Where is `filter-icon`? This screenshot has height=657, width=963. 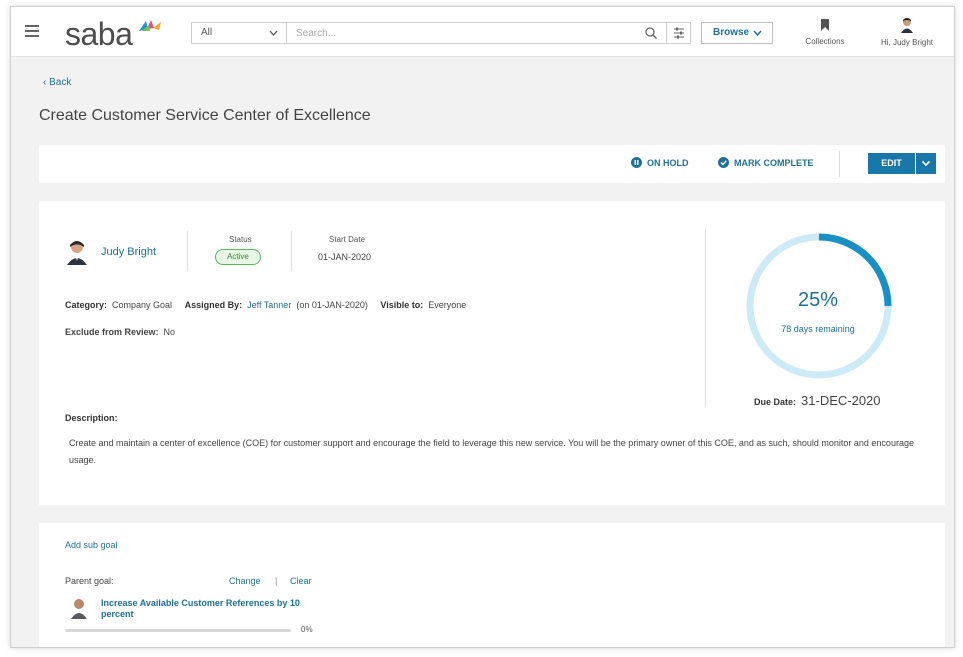 filter-icon is located at coordinates (678, 33).